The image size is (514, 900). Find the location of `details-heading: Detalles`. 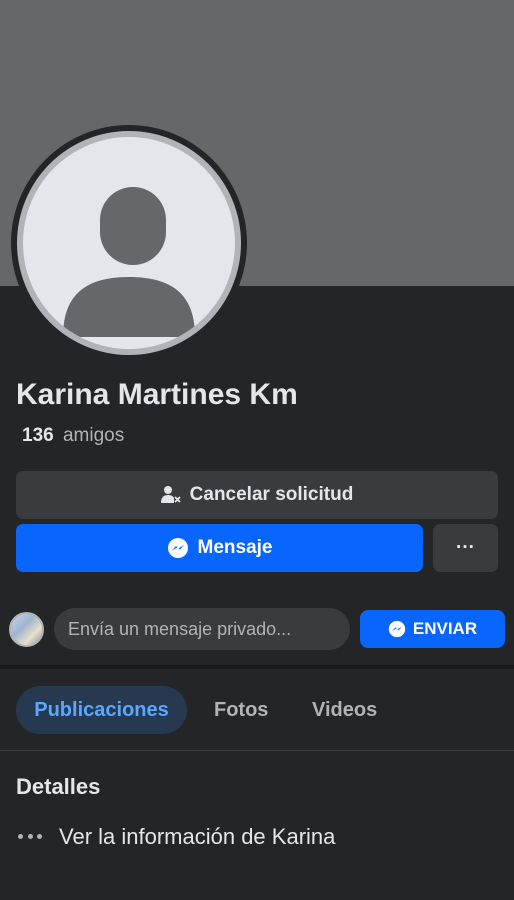

details-heading: Detalles is located at coordinates (58, 786).